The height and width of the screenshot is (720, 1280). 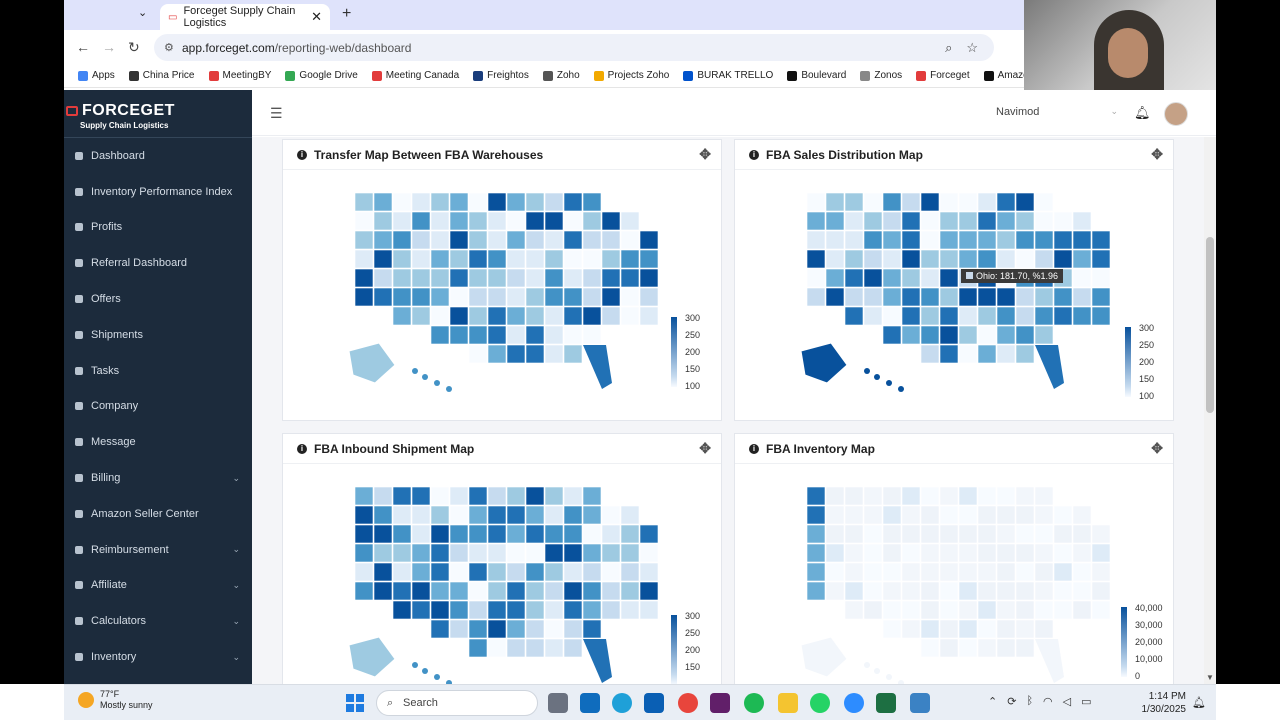 I want to click on bookmark-item: BURAK TRELLO, so click(x=728, y=75).